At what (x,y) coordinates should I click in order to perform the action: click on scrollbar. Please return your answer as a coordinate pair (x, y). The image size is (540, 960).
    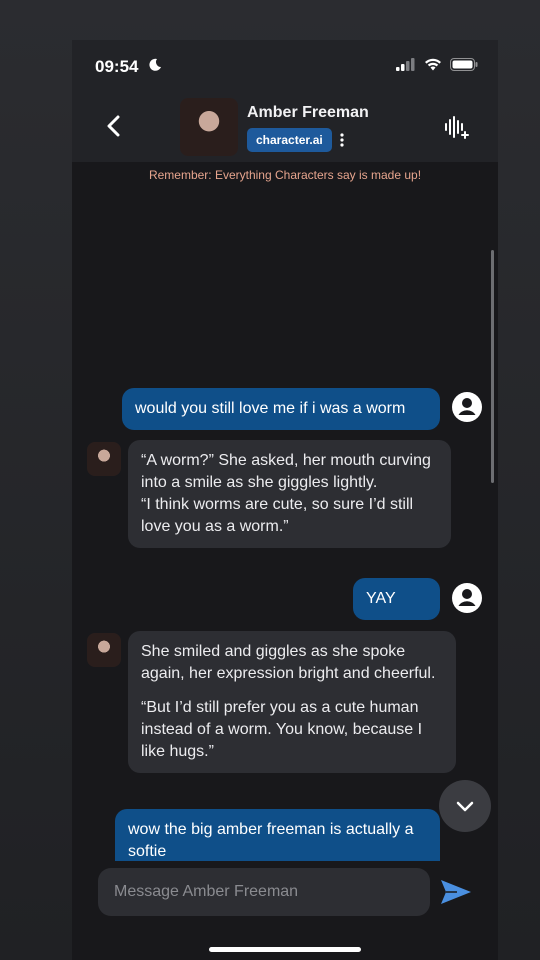
    Looking at the image, I should click on (492, 366).